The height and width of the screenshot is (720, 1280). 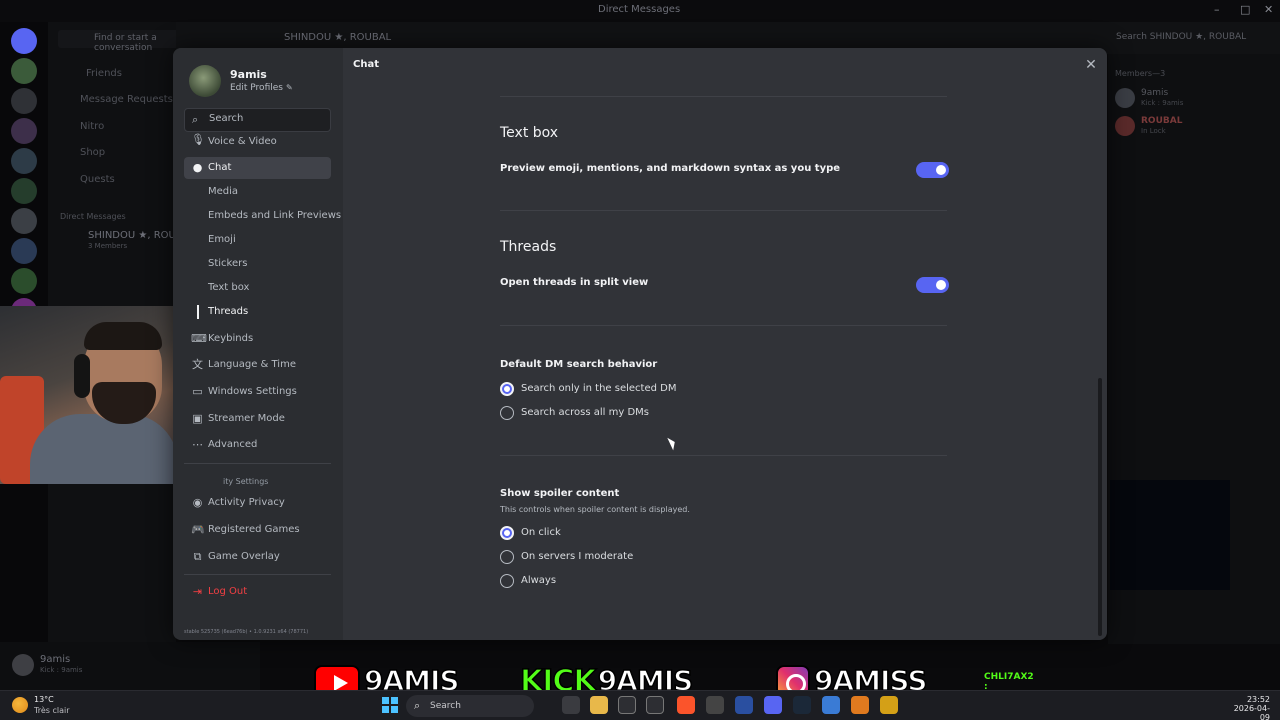 I want to click on sidebar-item-registered-games: 🎮 Registered Games, so click(x=257, y=530).